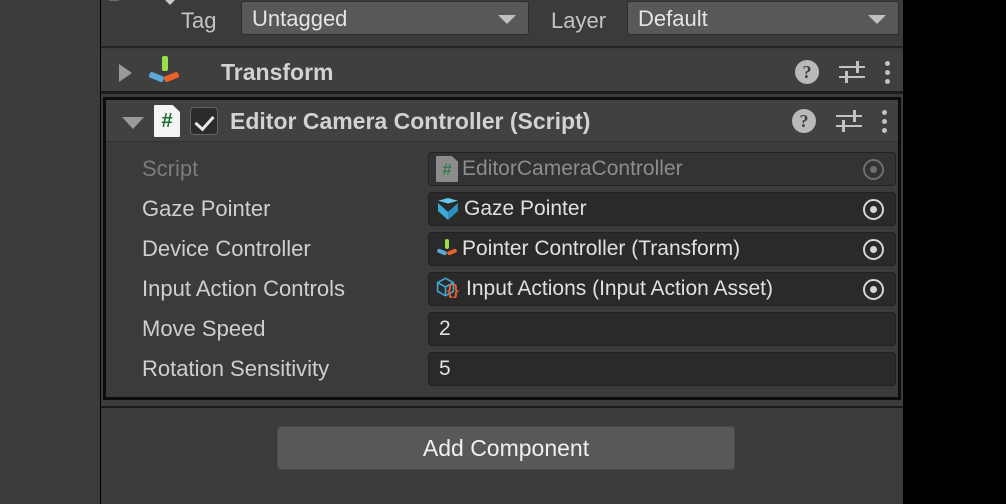  What do you see at coordinates (170, 2) in the screenshot?
I see `top-chevron-icon` at bounding box center [170, 2].